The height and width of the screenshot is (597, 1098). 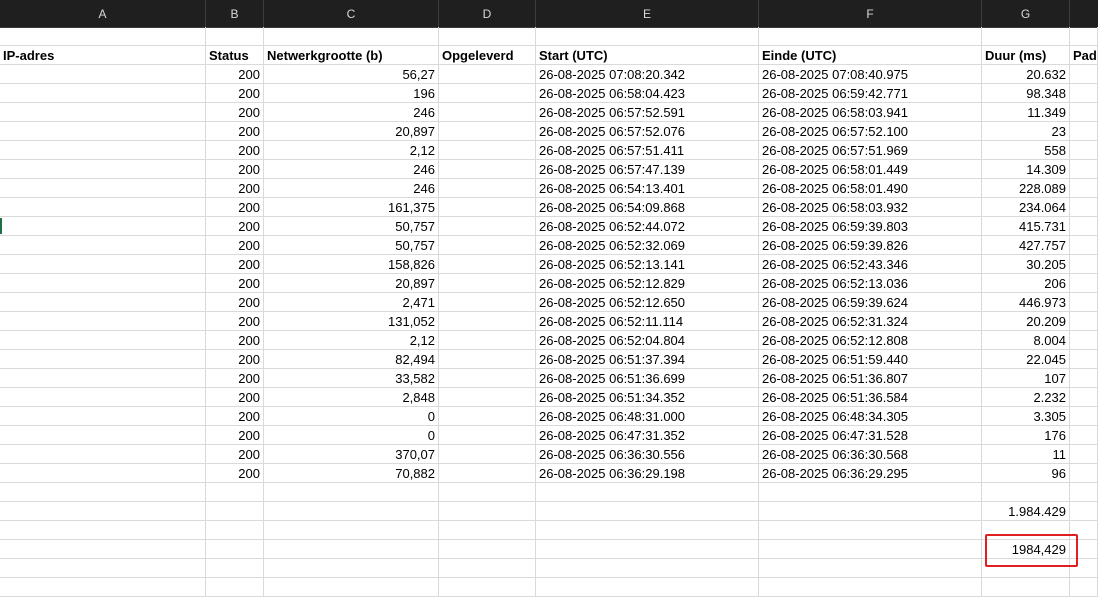 I want to click on cell-size: 2,12, so click(x=351, y=340).